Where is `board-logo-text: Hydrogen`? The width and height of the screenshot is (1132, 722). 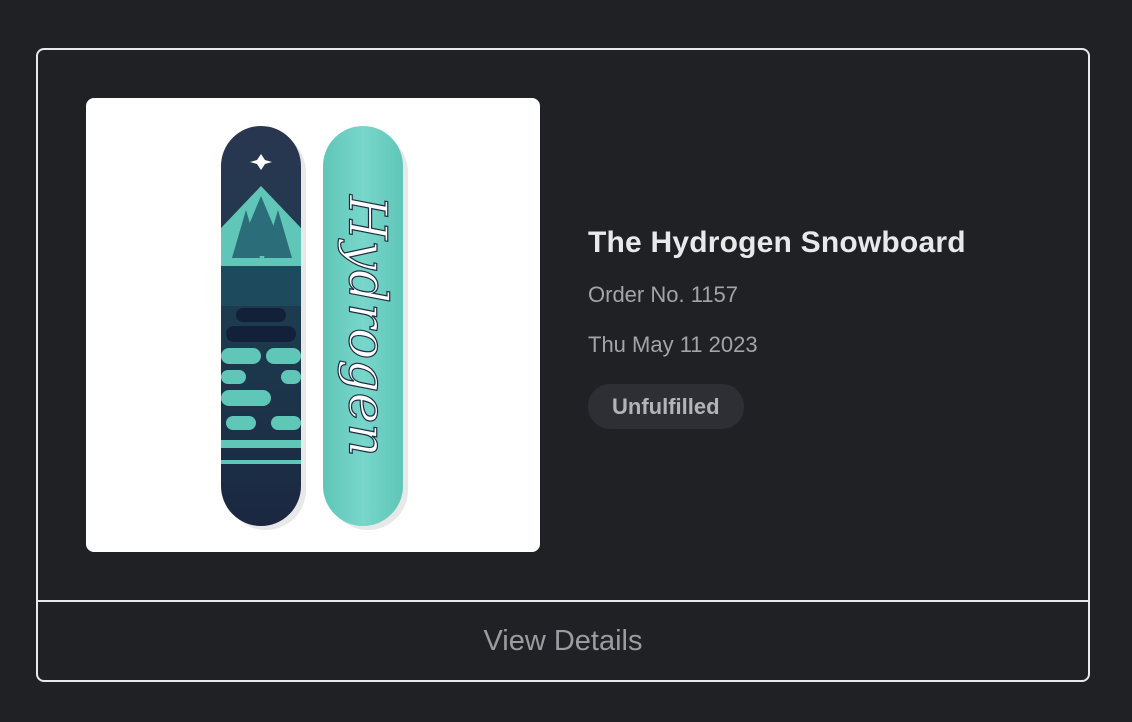 board-logo-text: Hydrogen is located at coordinates (367, 325).